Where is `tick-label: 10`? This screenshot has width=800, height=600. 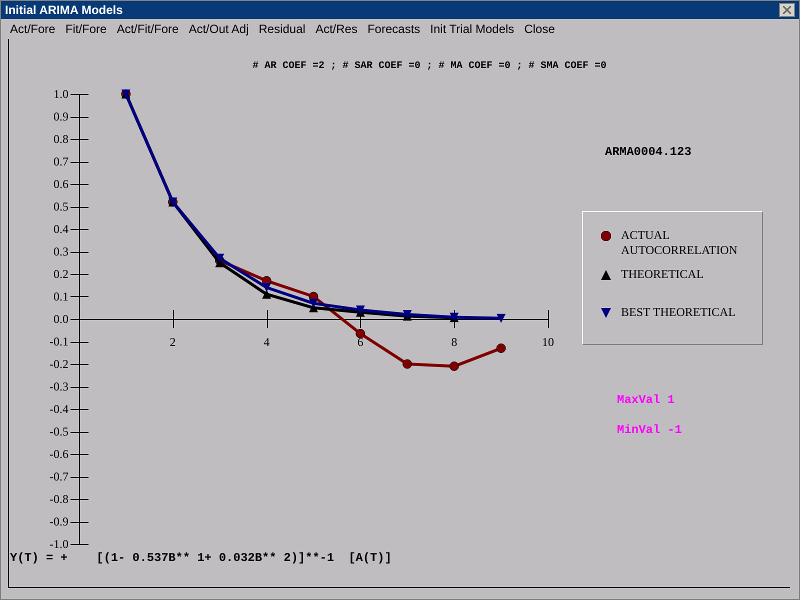 tick-label: 10 is located at coordinates (548, 342).